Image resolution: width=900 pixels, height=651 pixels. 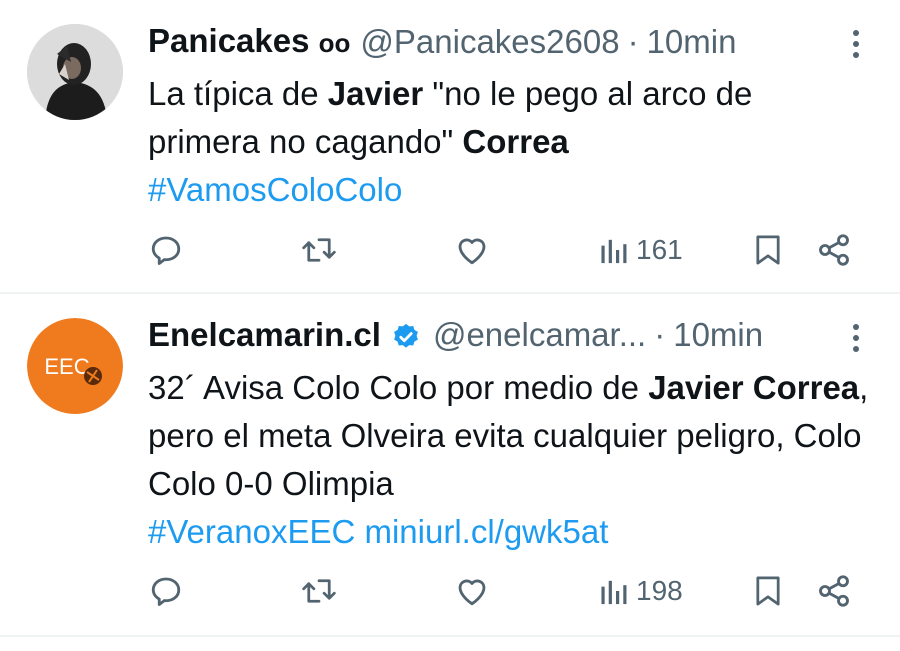 I want to click on tweet-actions: 161, so click(x=509, y=250).